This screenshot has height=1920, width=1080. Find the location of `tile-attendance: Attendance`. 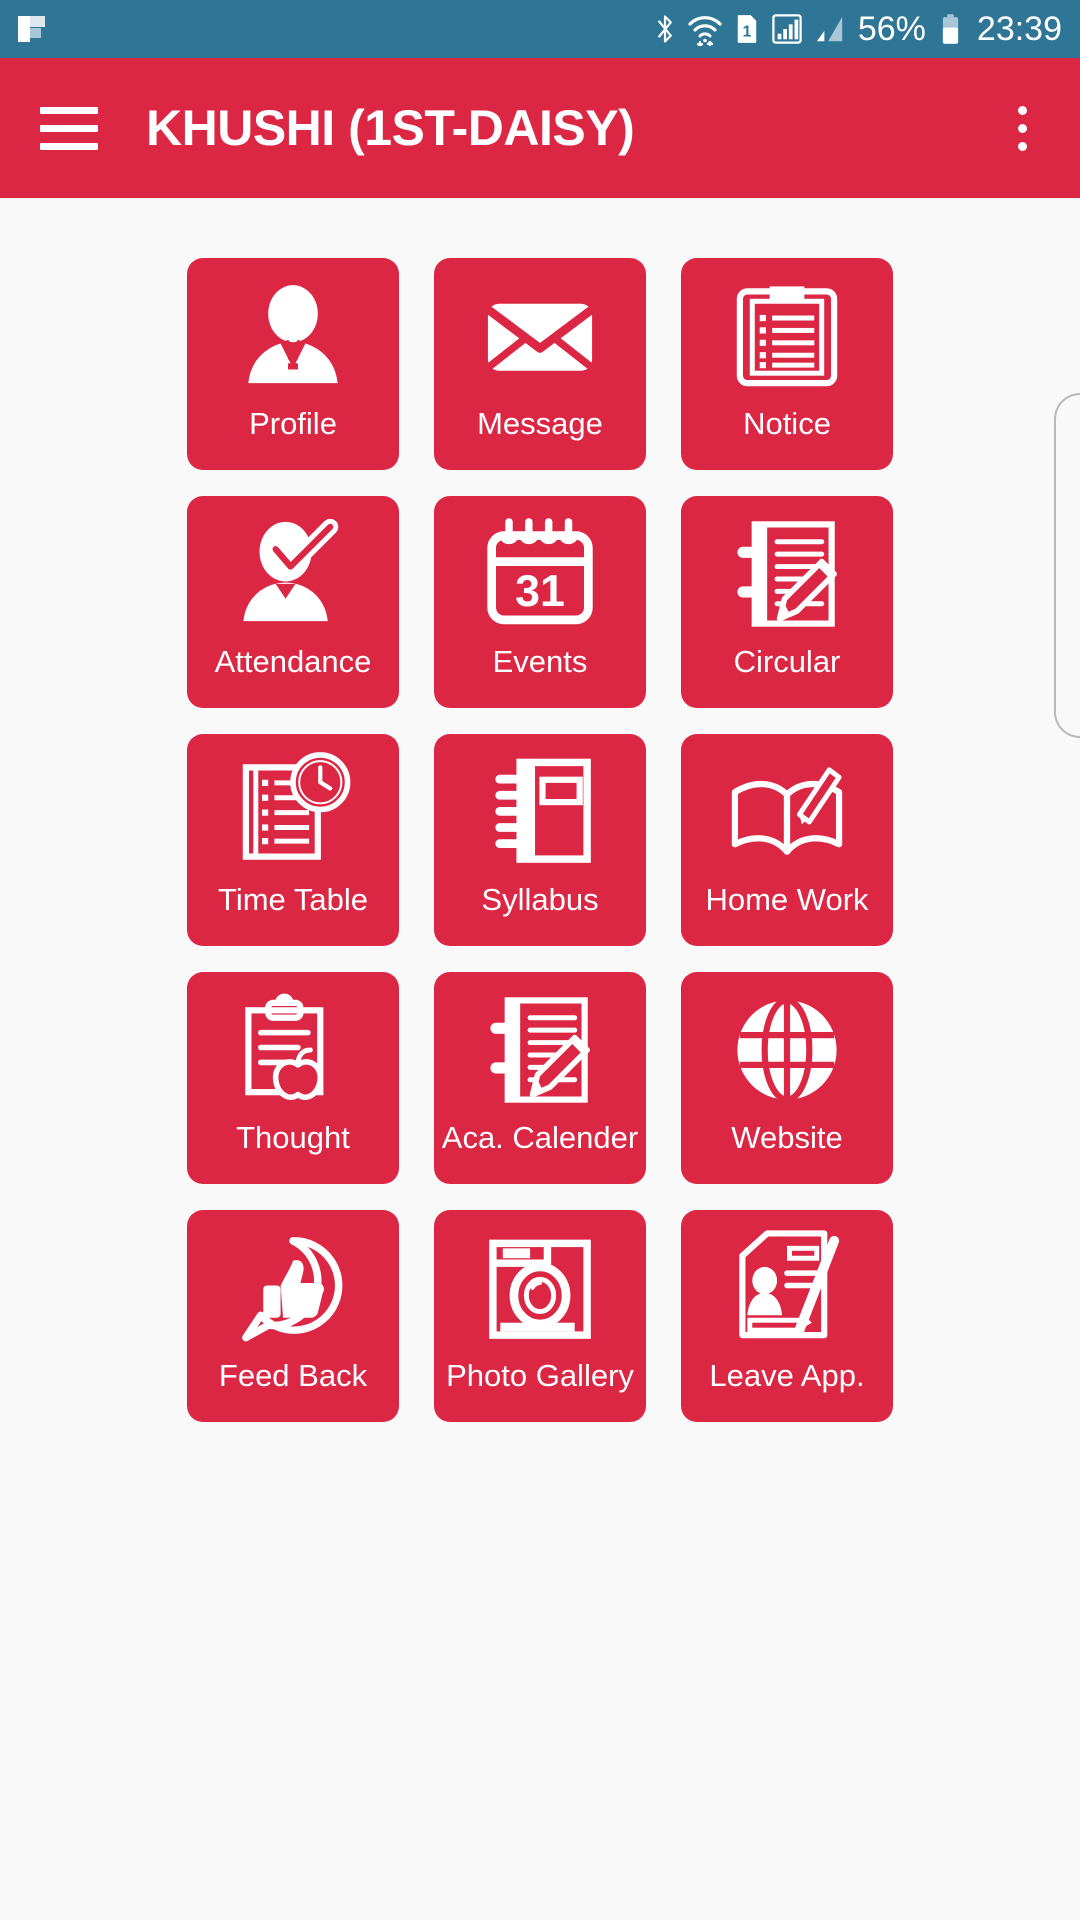

tile-attendance: Attendance is located at coordinates (293, 602).